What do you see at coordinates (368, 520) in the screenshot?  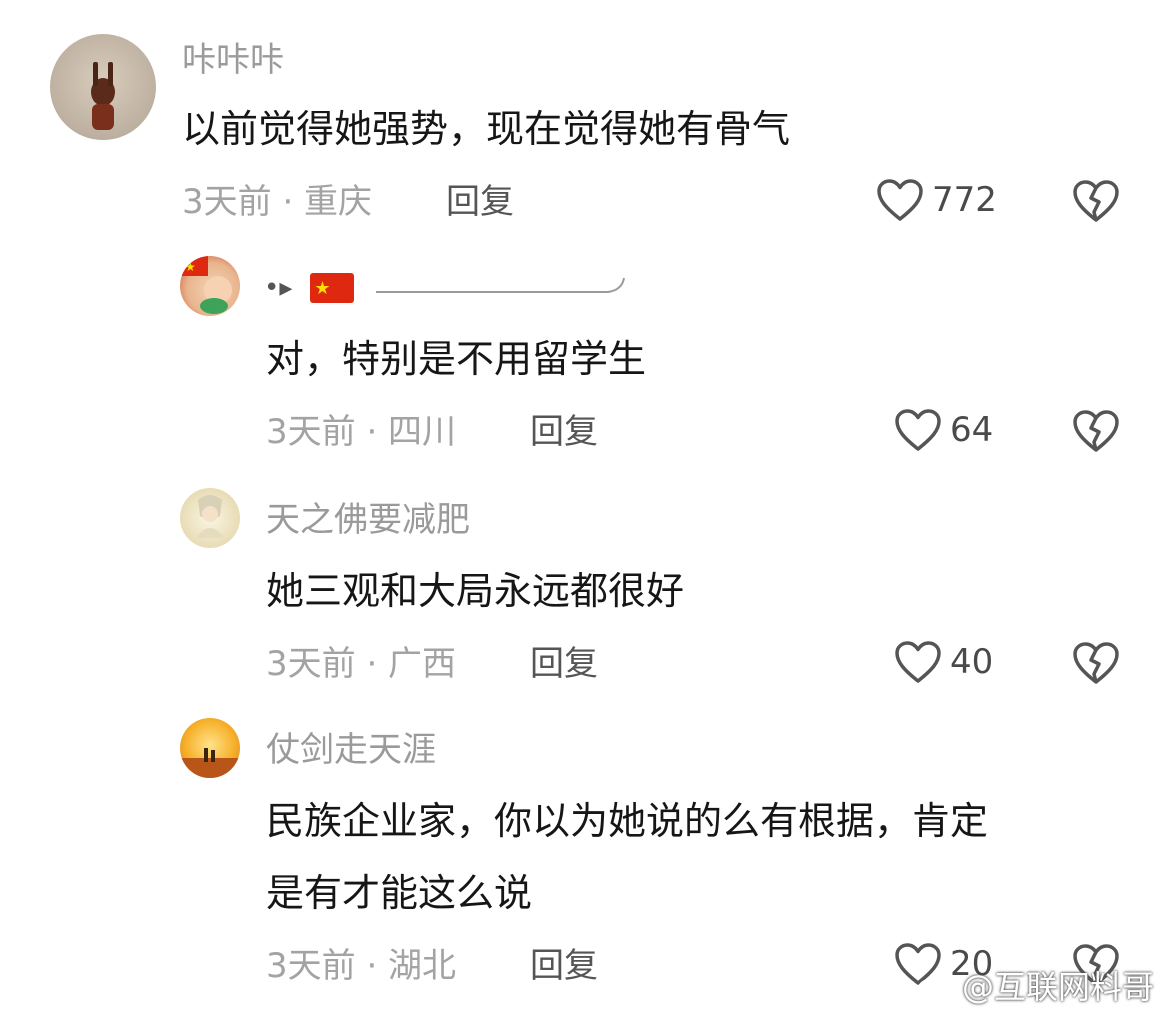 I see `comment-author: 天之佛要减肥` at bounding box center [368, 520].